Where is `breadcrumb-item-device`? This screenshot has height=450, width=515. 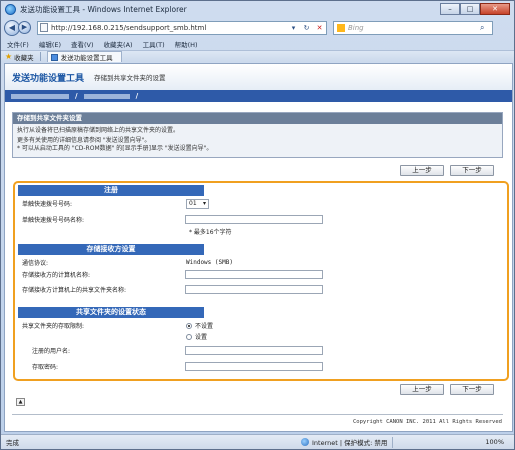 breadcrumb-item-device is located at coordinates (40, 96).